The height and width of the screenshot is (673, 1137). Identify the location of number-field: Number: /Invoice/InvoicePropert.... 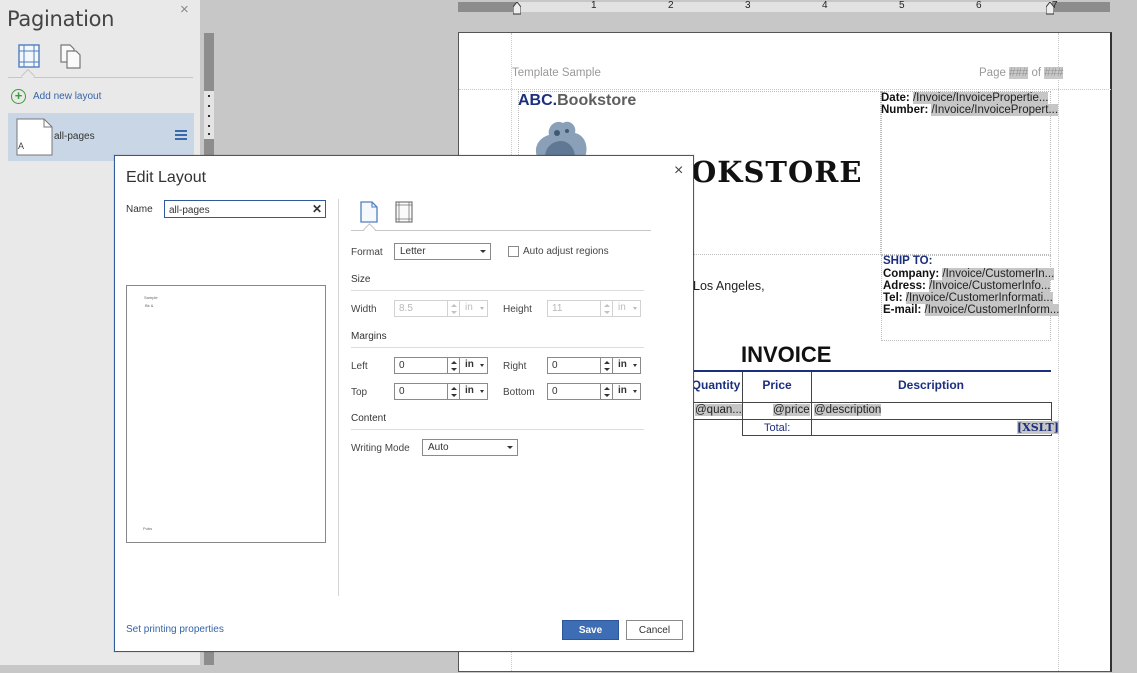
(970, 110).